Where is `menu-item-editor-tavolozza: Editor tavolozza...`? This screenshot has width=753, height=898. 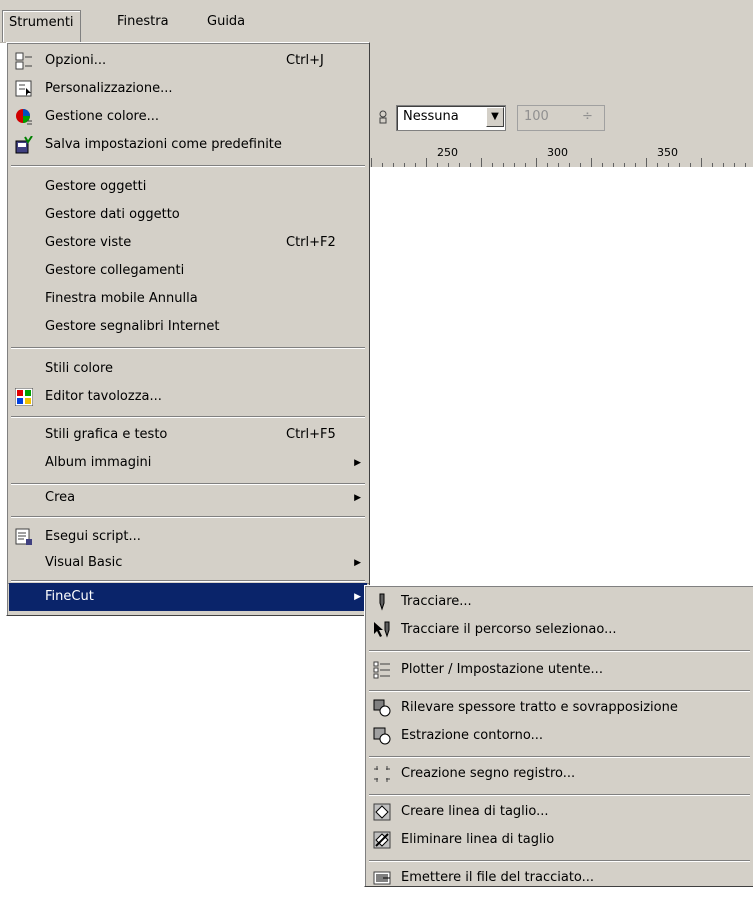 menu-item-editor-tavolozza: Editor tavolozza... is located at coordinates (188, 397).